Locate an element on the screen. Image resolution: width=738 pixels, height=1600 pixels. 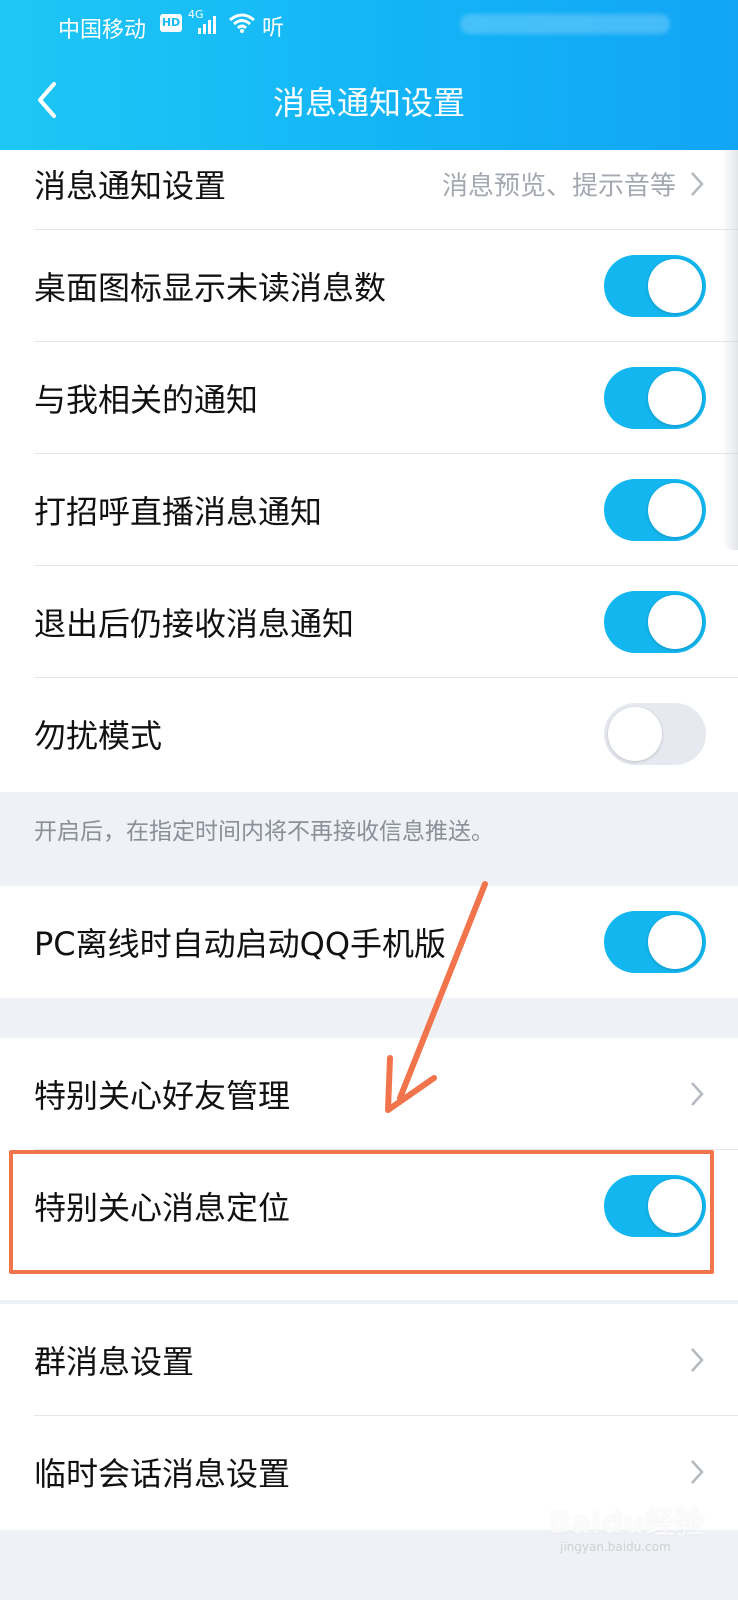
row-pc-offline: PC离线时自动启动QQ手机版 is located at coordinates (369, 942).